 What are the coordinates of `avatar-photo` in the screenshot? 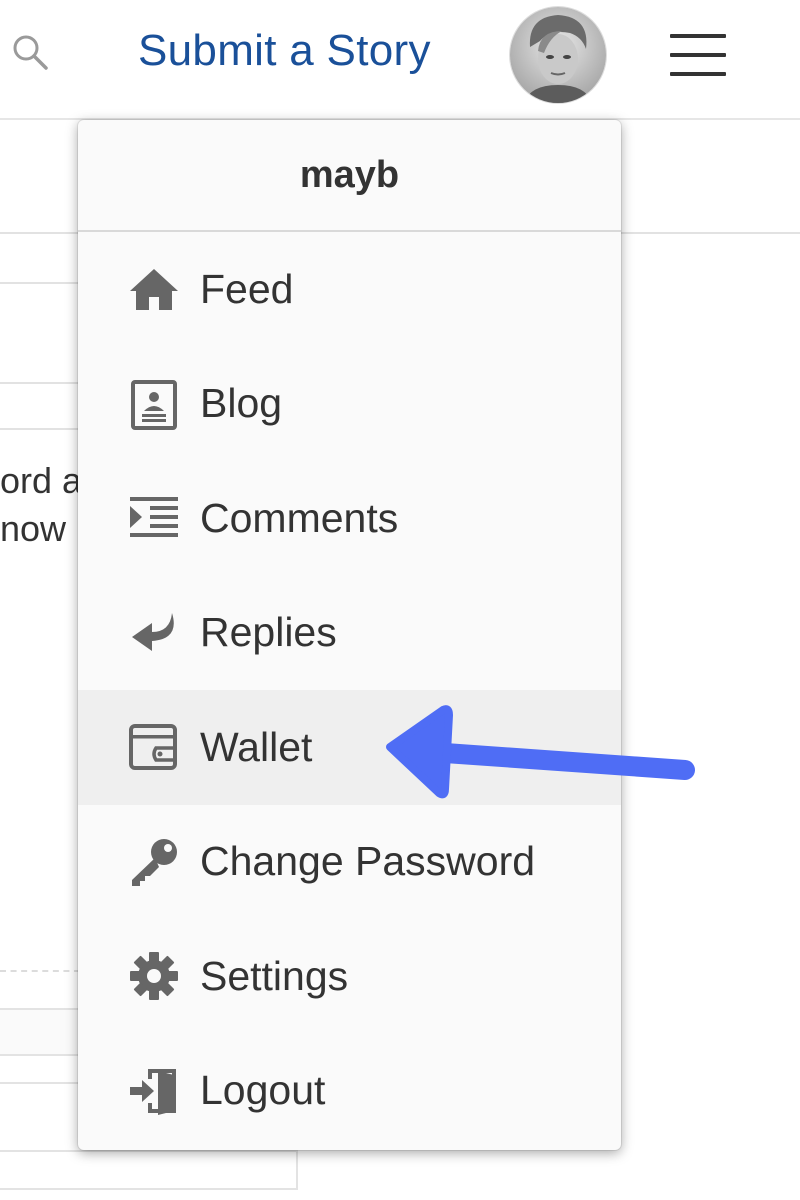 It's located at (558, 55).